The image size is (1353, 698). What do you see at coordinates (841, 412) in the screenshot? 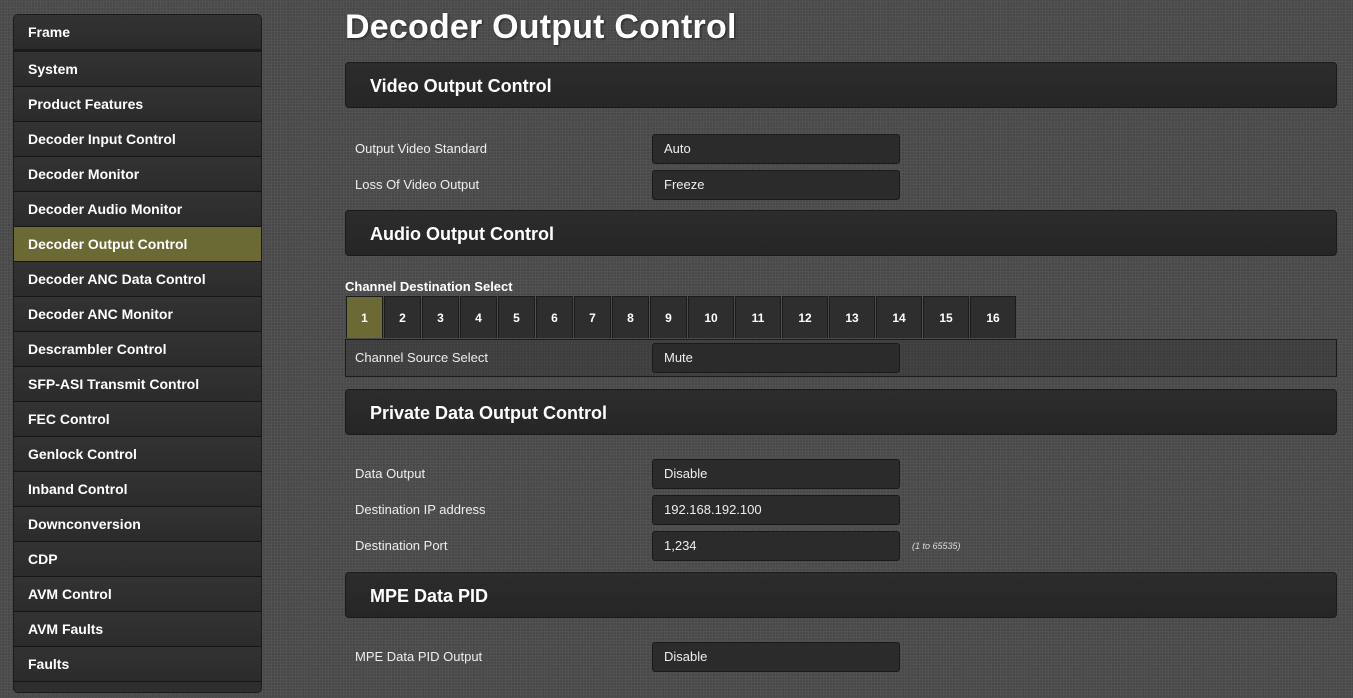
I see `private-data-section-header: Private Data Output Control` at bounding box center [841, 412].